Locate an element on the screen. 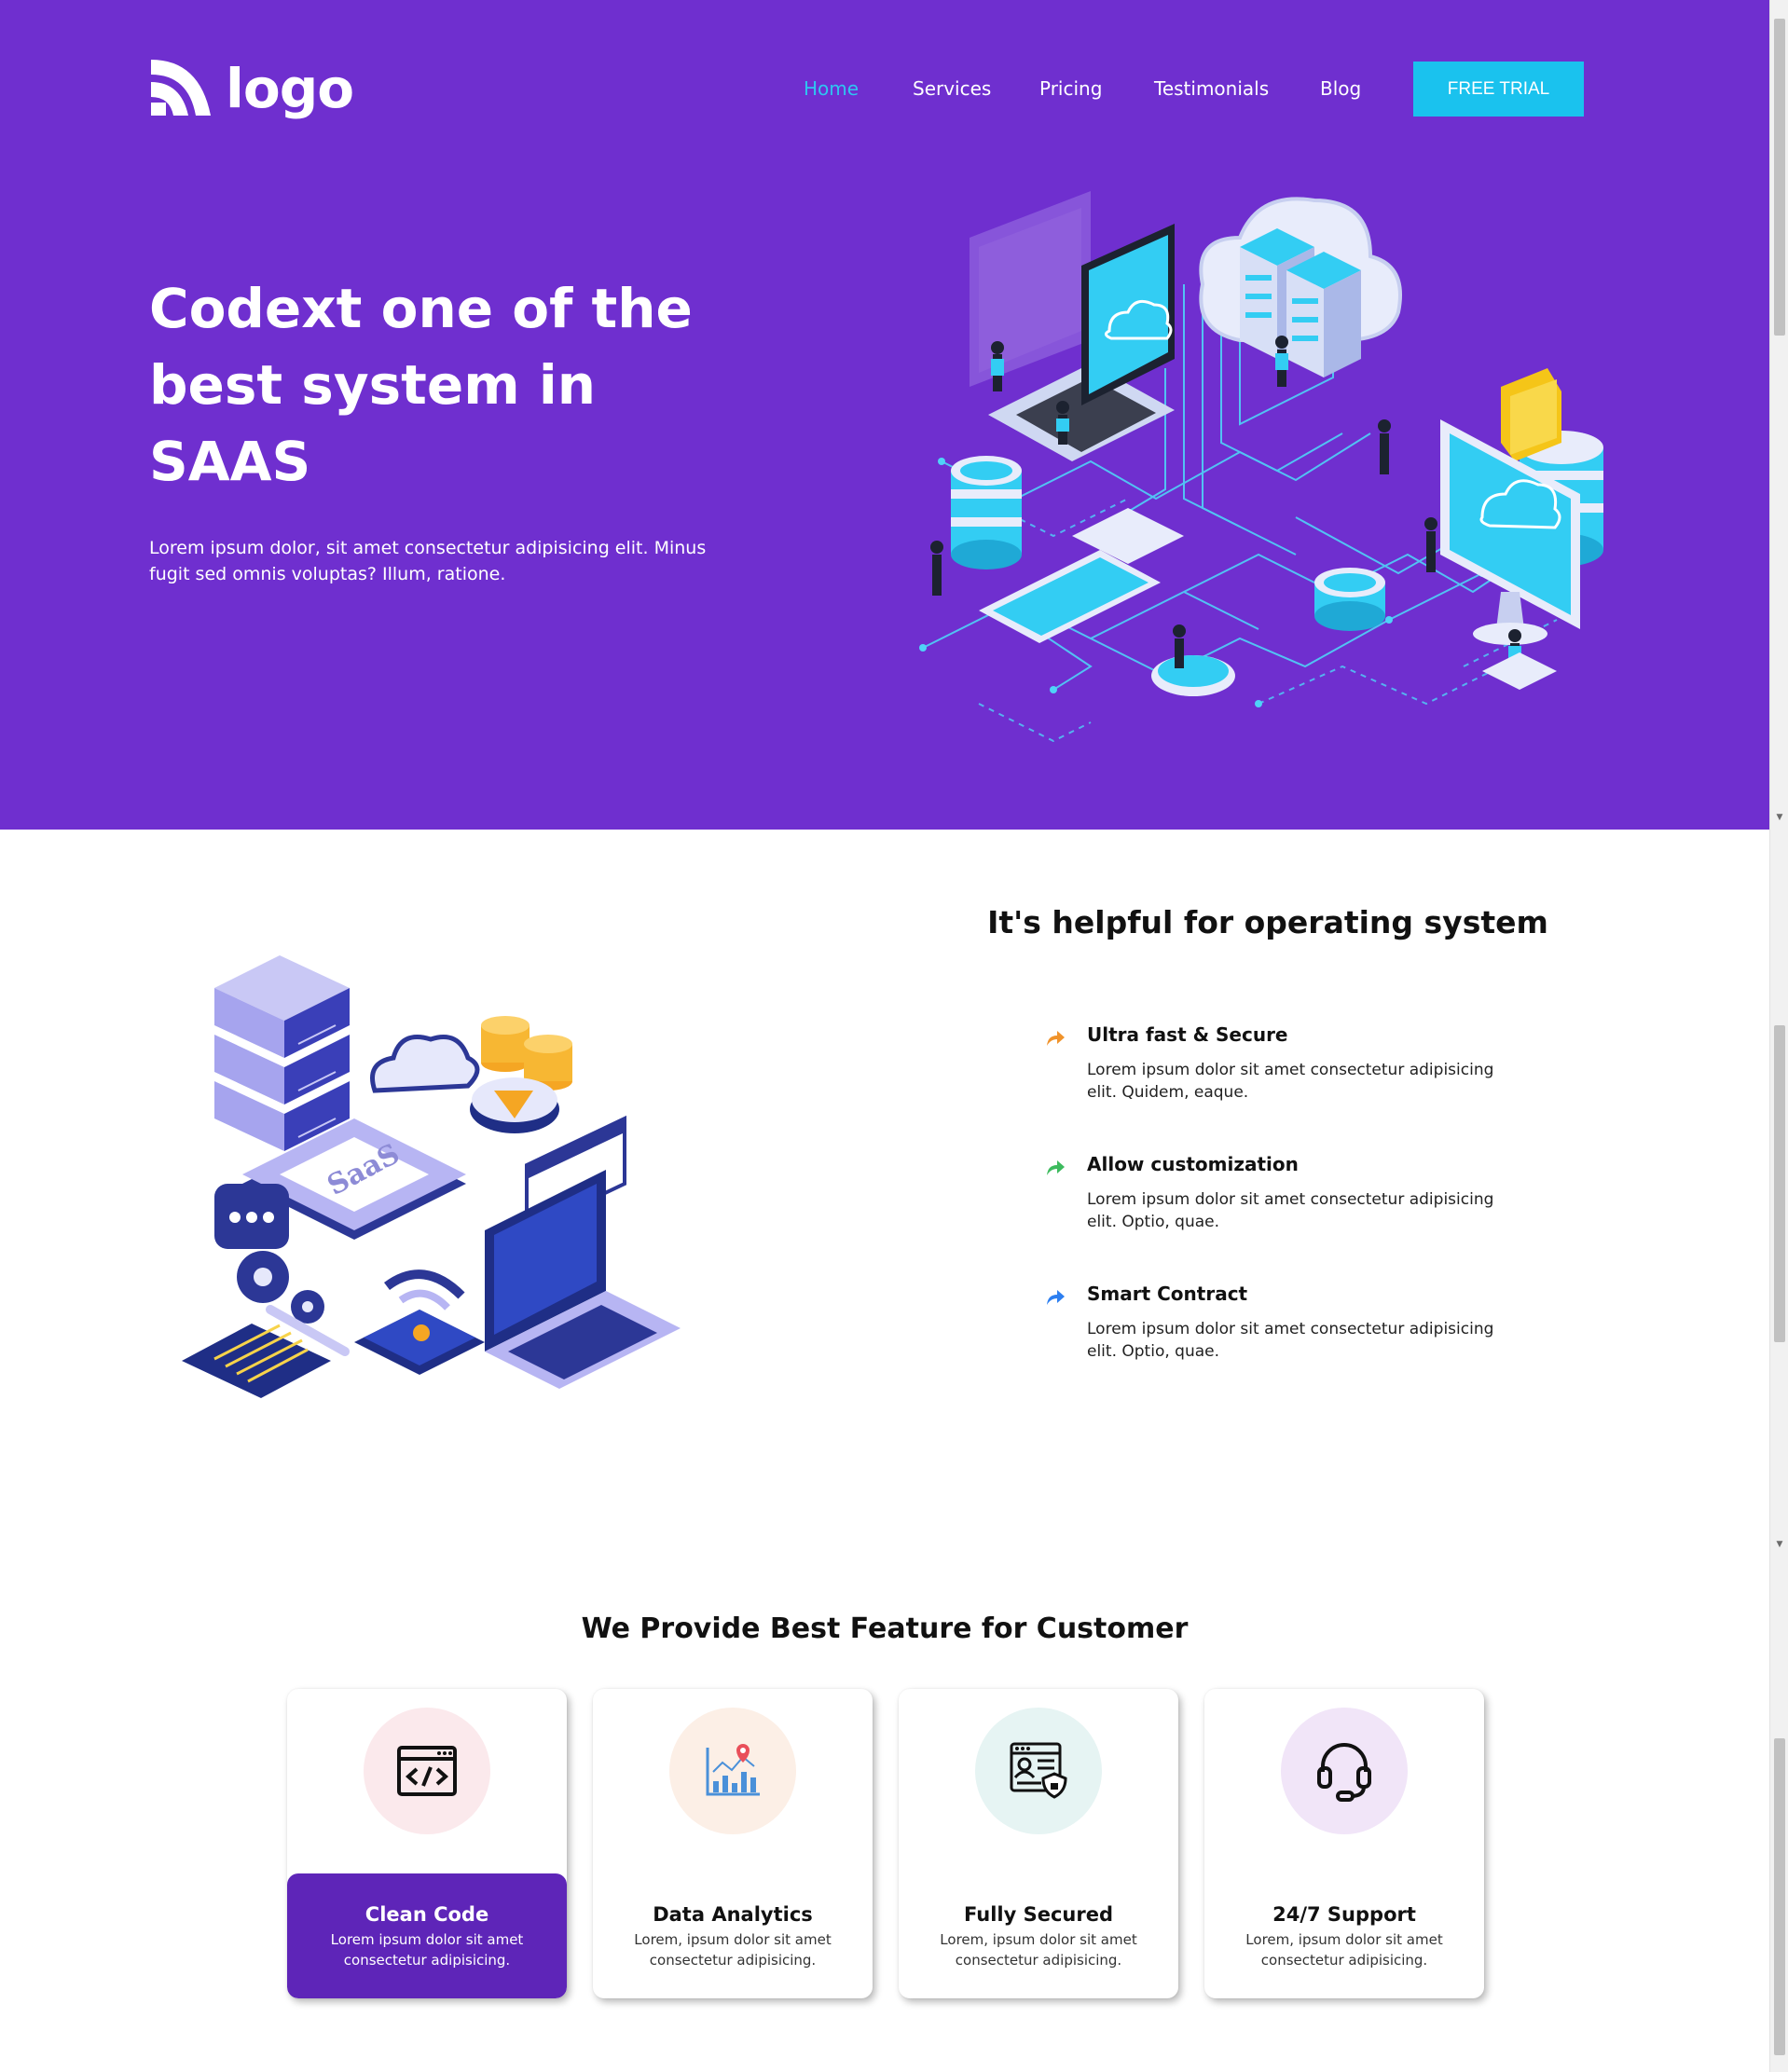 The height and width of the screenshot is (2072, 1788). feature-card-title: Fully Secured is located at coordinates (1038, 1915).